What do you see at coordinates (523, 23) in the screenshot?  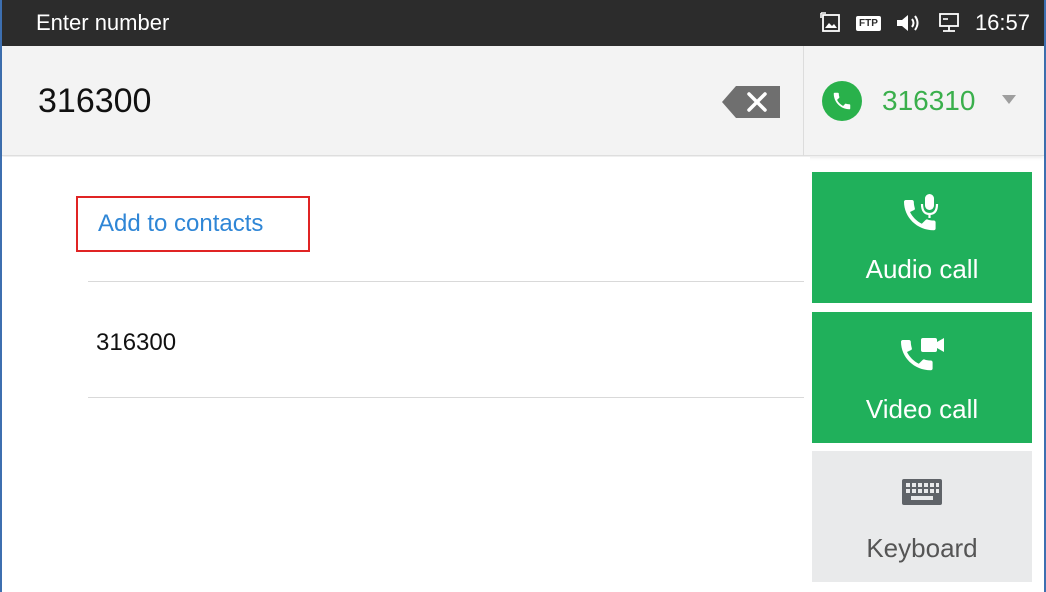 I see `status-bar: Enter number FTP 16:57` at bounding box center [523, 23].